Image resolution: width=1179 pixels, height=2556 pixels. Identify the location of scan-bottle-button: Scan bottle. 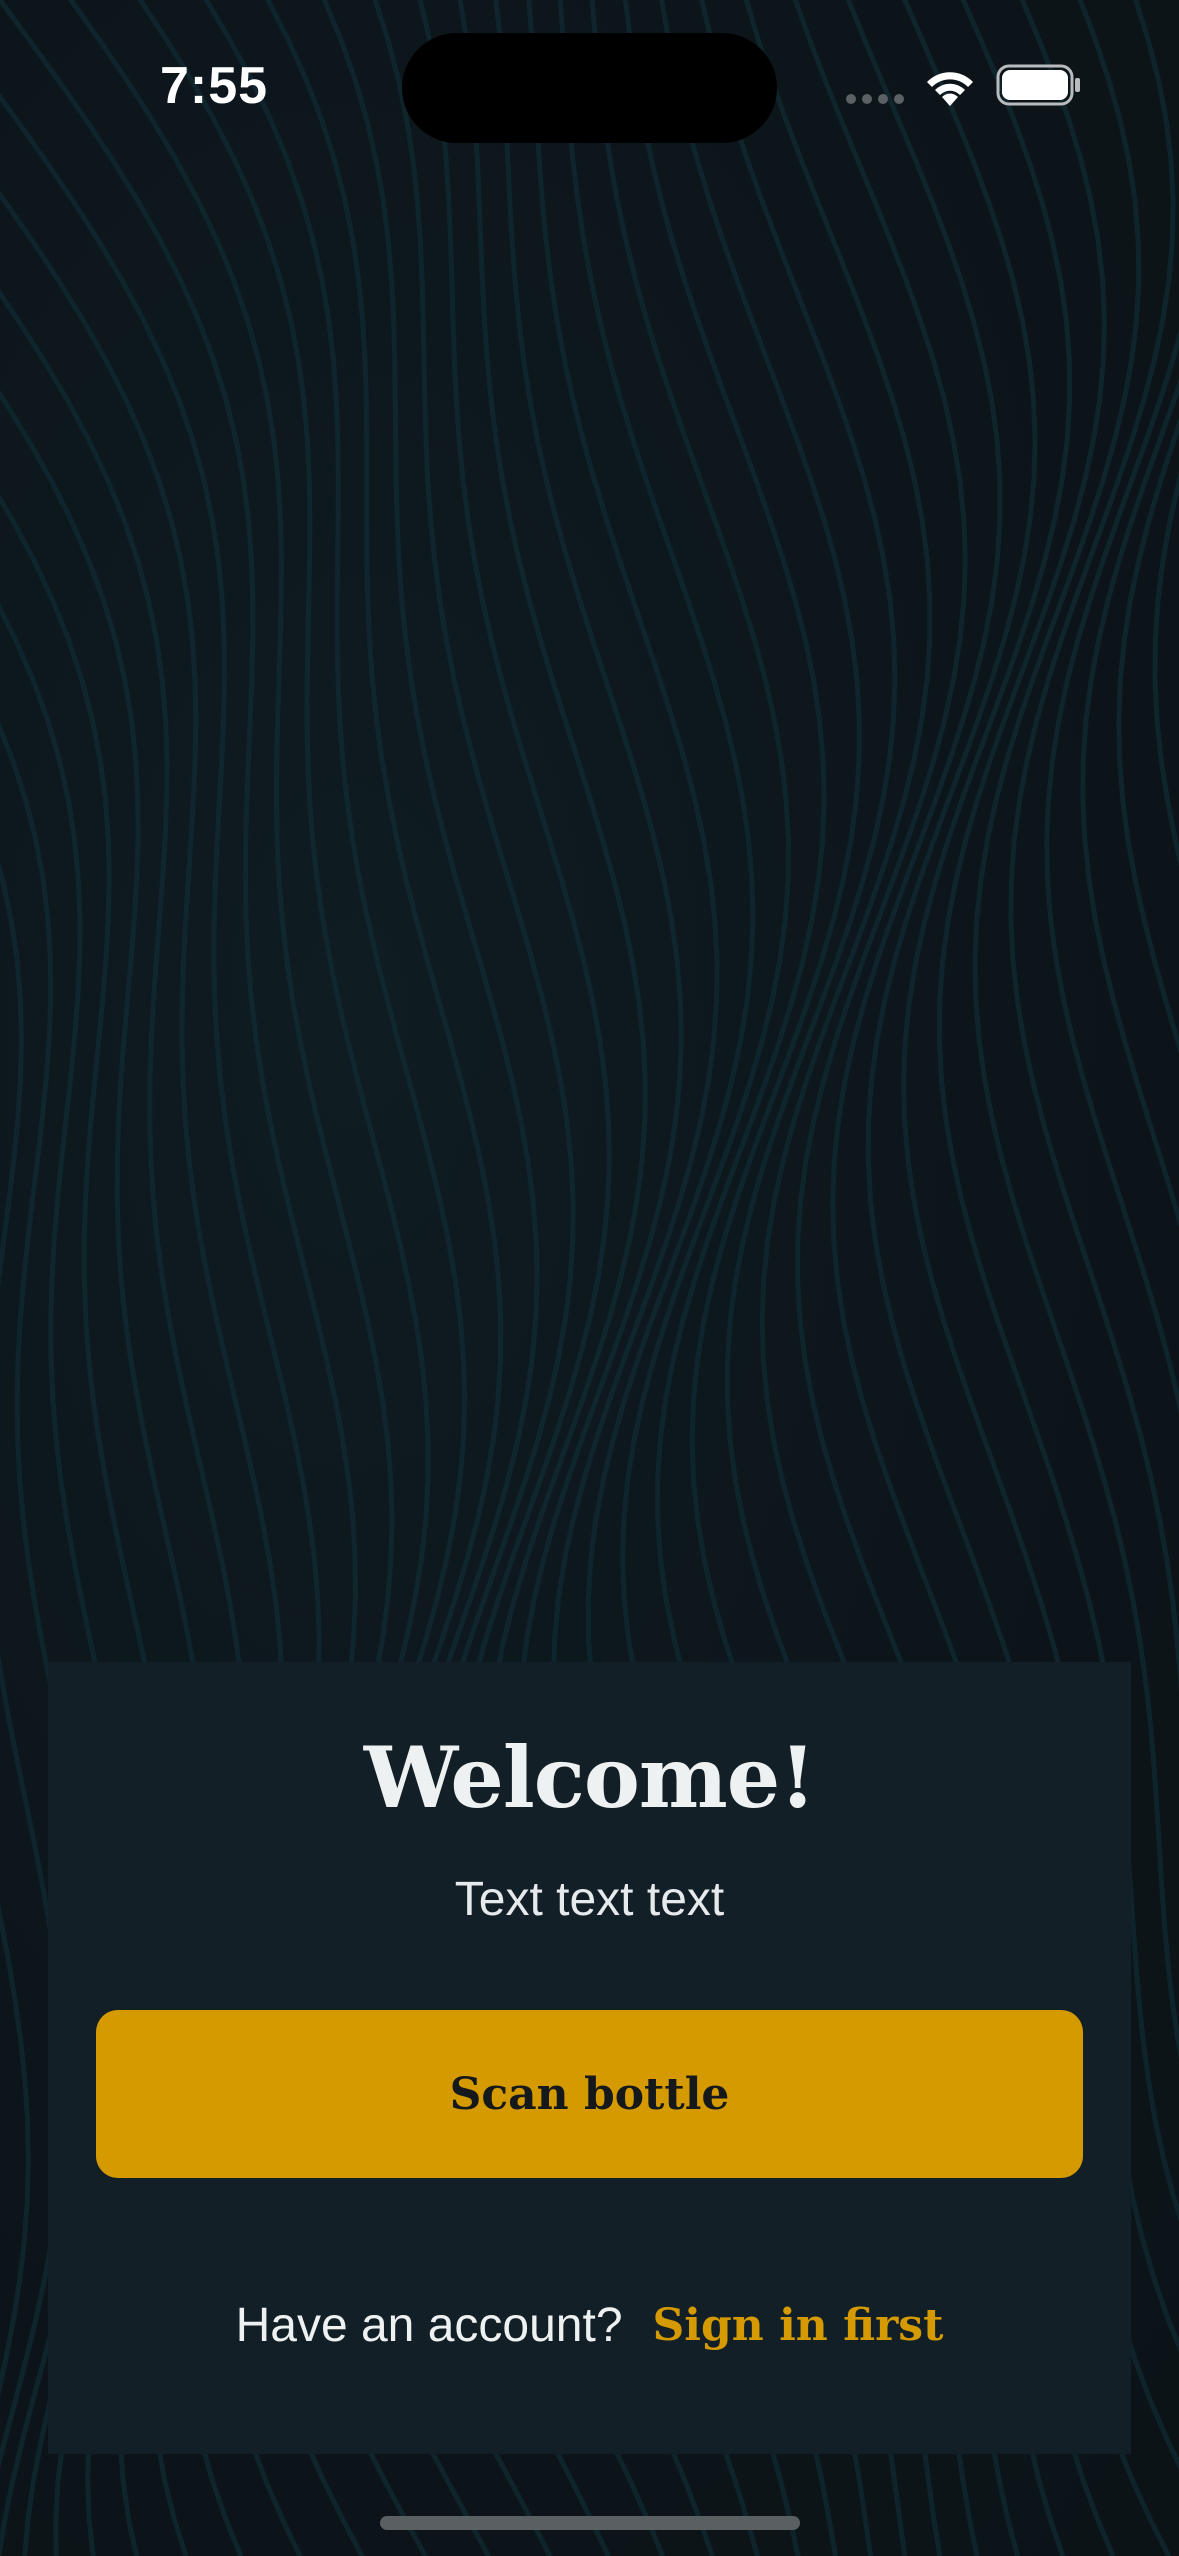
(589, 2094).